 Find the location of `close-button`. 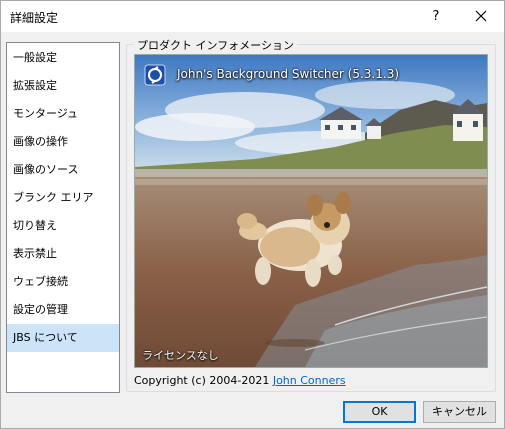

close-button is located at coordinates (481, 16).